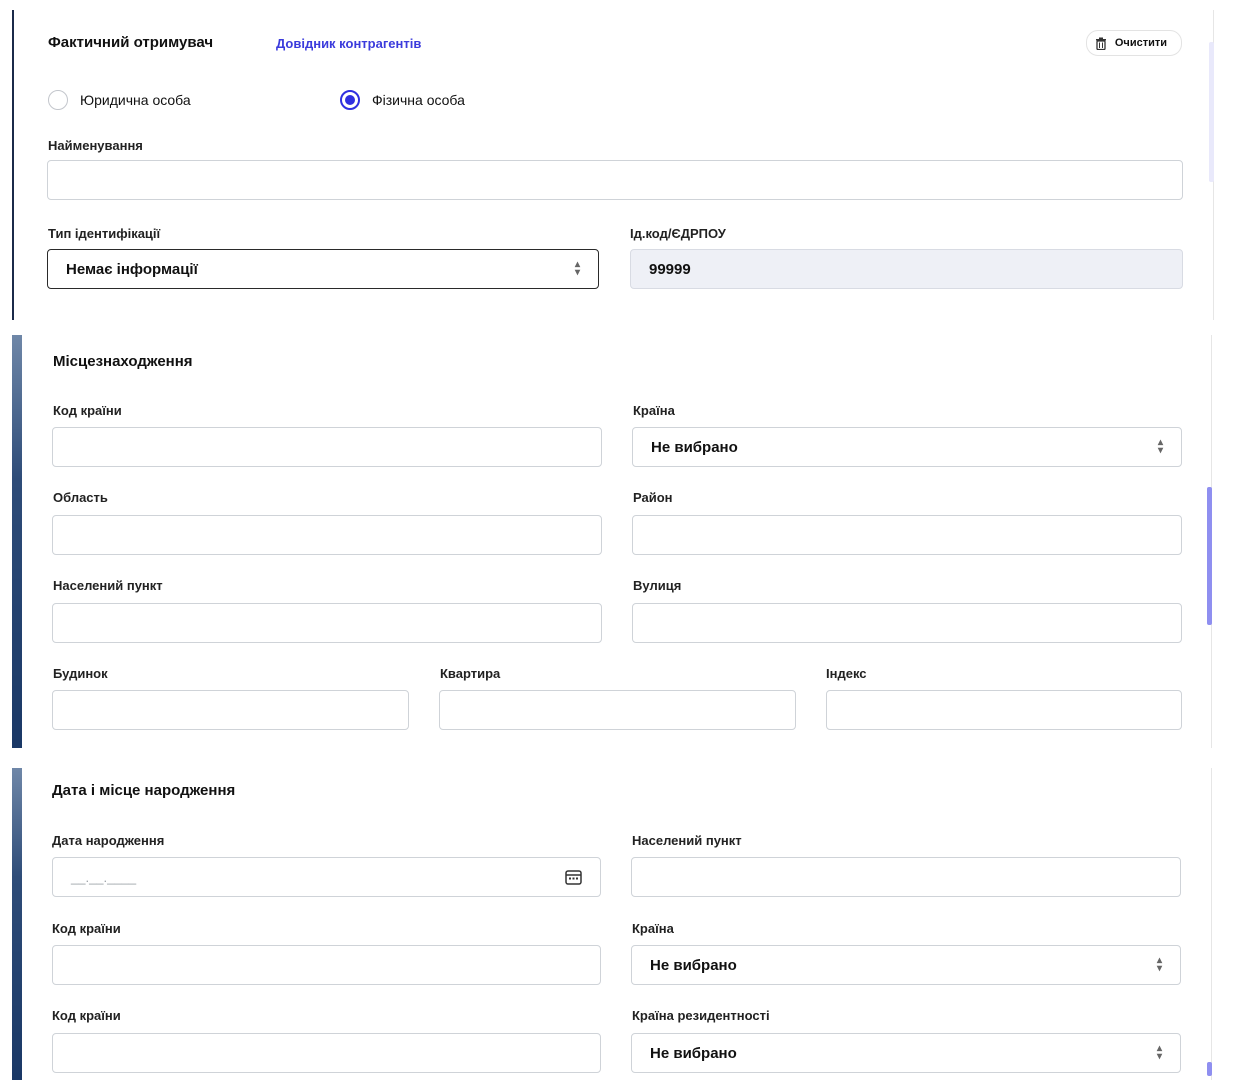  I want to click on street-input, so click(907, 623).